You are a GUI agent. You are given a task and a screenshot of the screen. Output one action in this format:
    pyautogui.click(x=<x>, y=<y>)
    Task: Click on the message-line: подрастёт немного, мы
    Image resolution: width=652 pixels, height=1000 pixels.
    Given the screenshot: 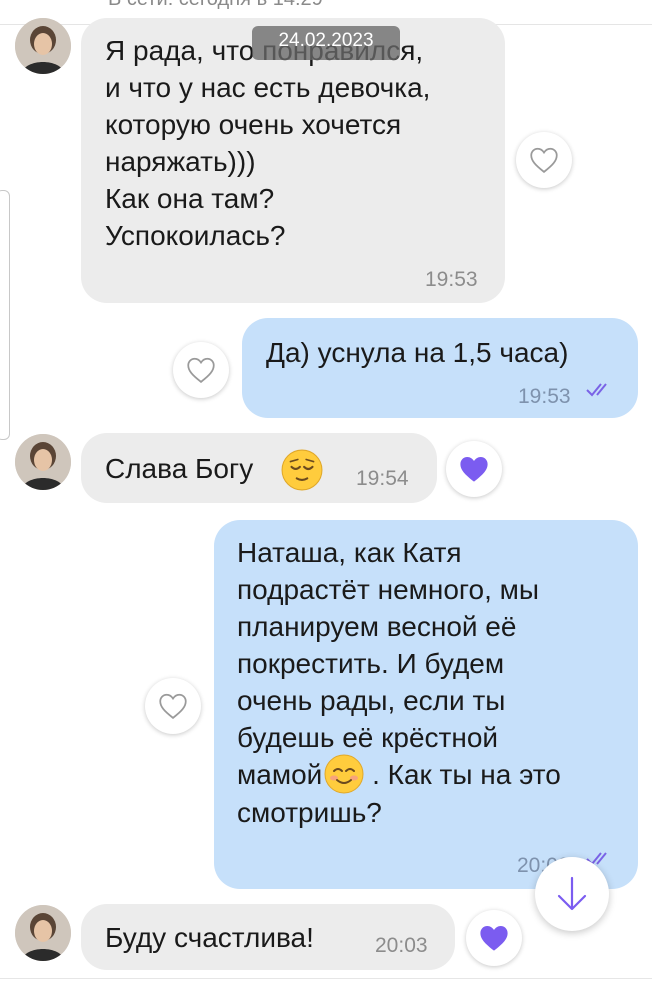 What is the action you would take?
    pyautogui.click(x=388, y=589)
    